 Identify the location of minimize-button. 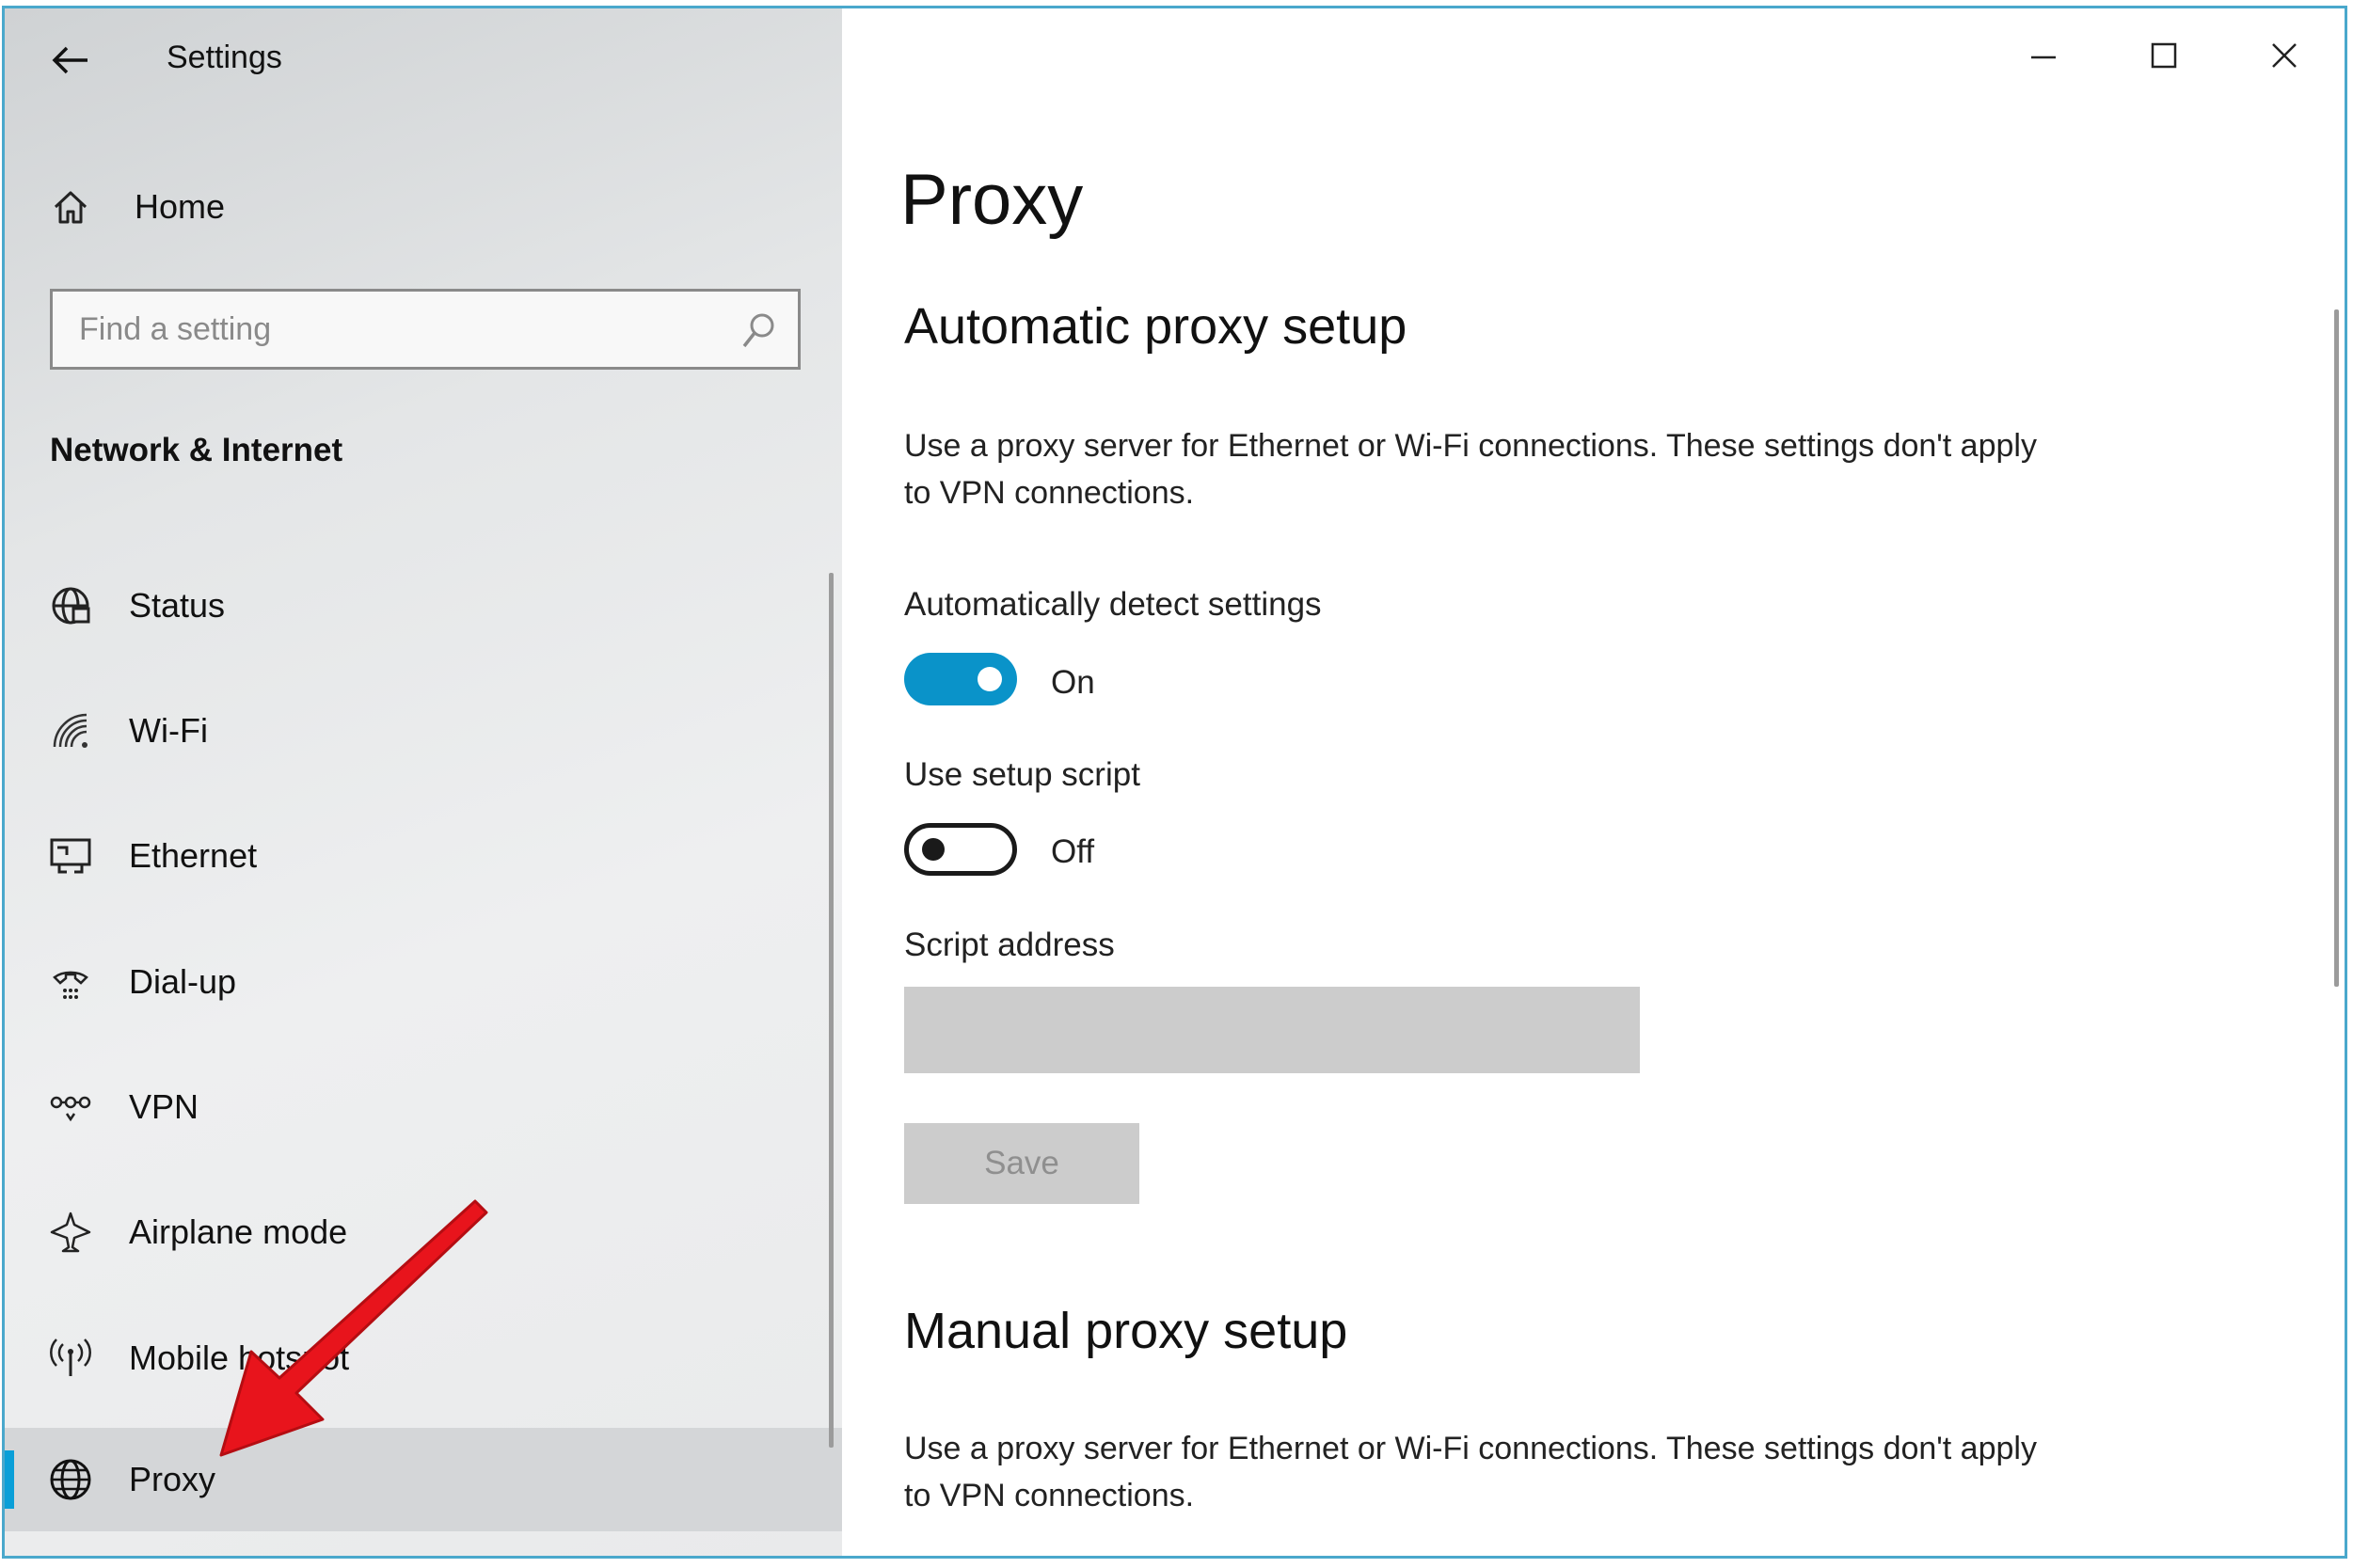
(2043, 55).